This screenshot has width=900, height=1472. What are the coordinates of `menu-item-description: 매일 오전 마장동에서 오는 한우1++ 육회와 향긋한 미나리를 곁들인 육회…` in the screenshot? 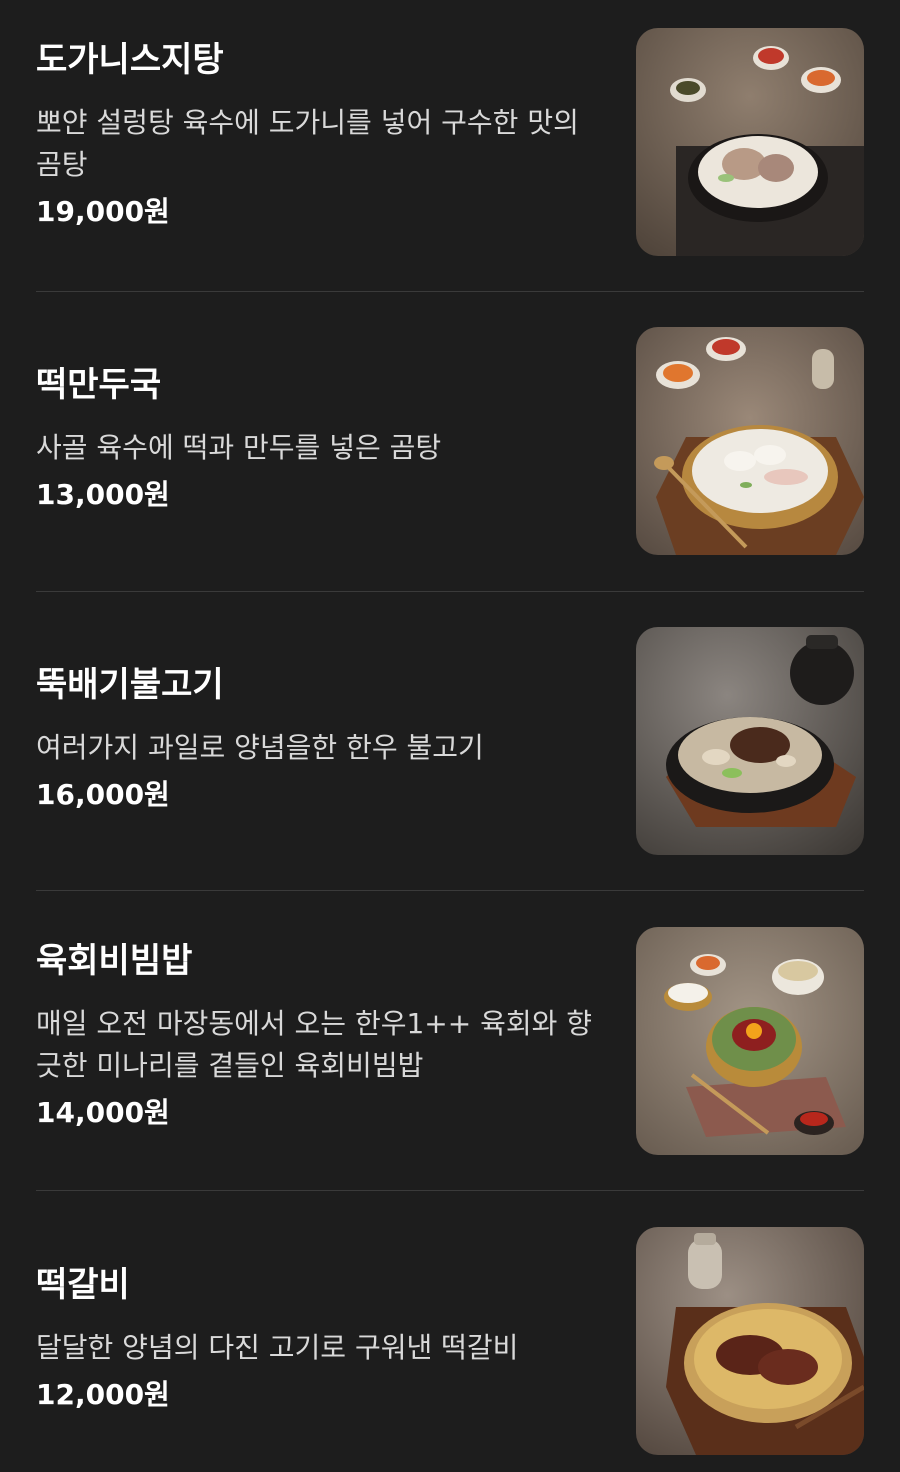 It's located at (314, 1044).